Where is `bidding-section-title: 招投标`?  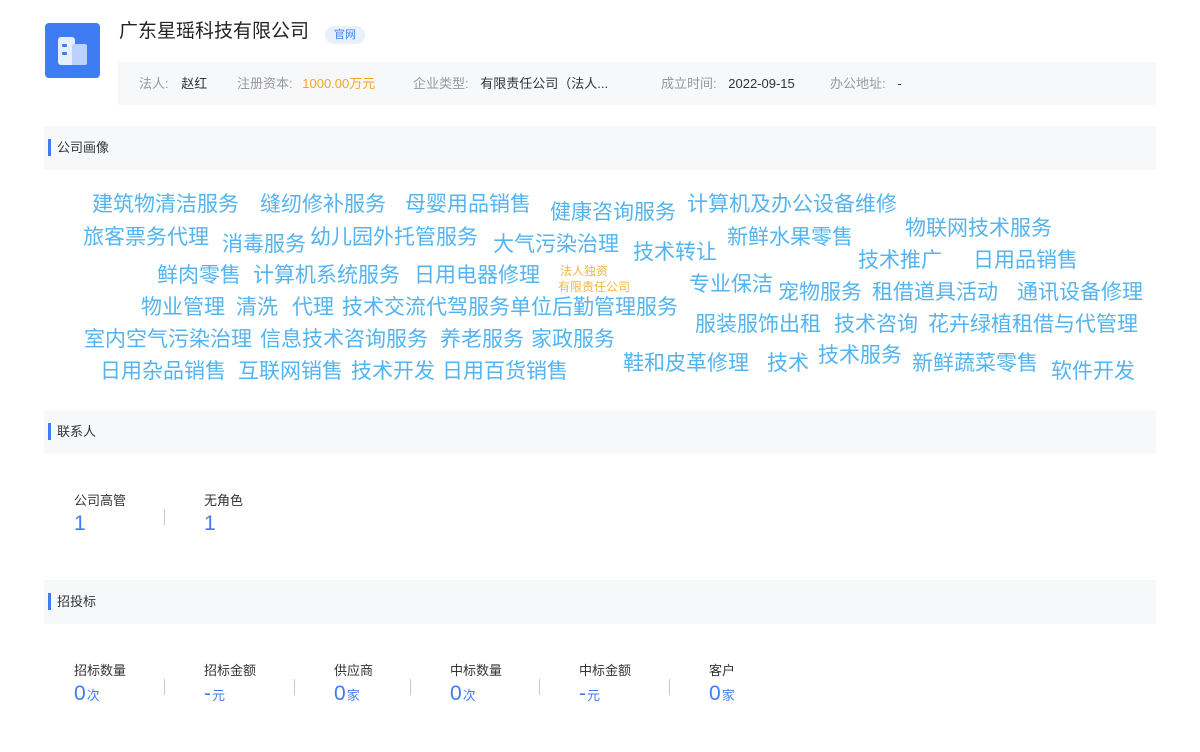 bidding-section-title: 招投标 is located at coordinates (77, 601).